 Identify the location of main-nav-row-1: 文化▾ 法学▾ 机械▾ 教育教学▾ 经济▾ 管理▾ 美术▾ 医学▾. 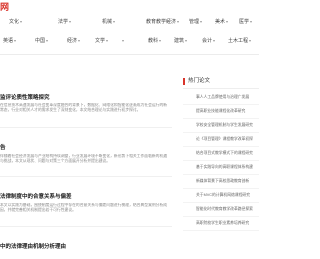
(129, 23).